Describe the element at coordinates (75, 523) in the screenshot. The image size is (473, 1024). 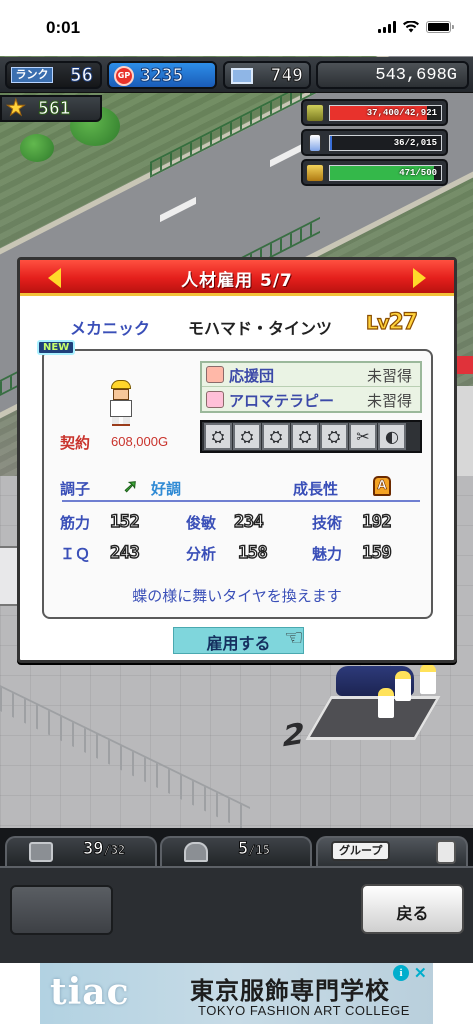
I see `stat-label: 筋力` at that location.